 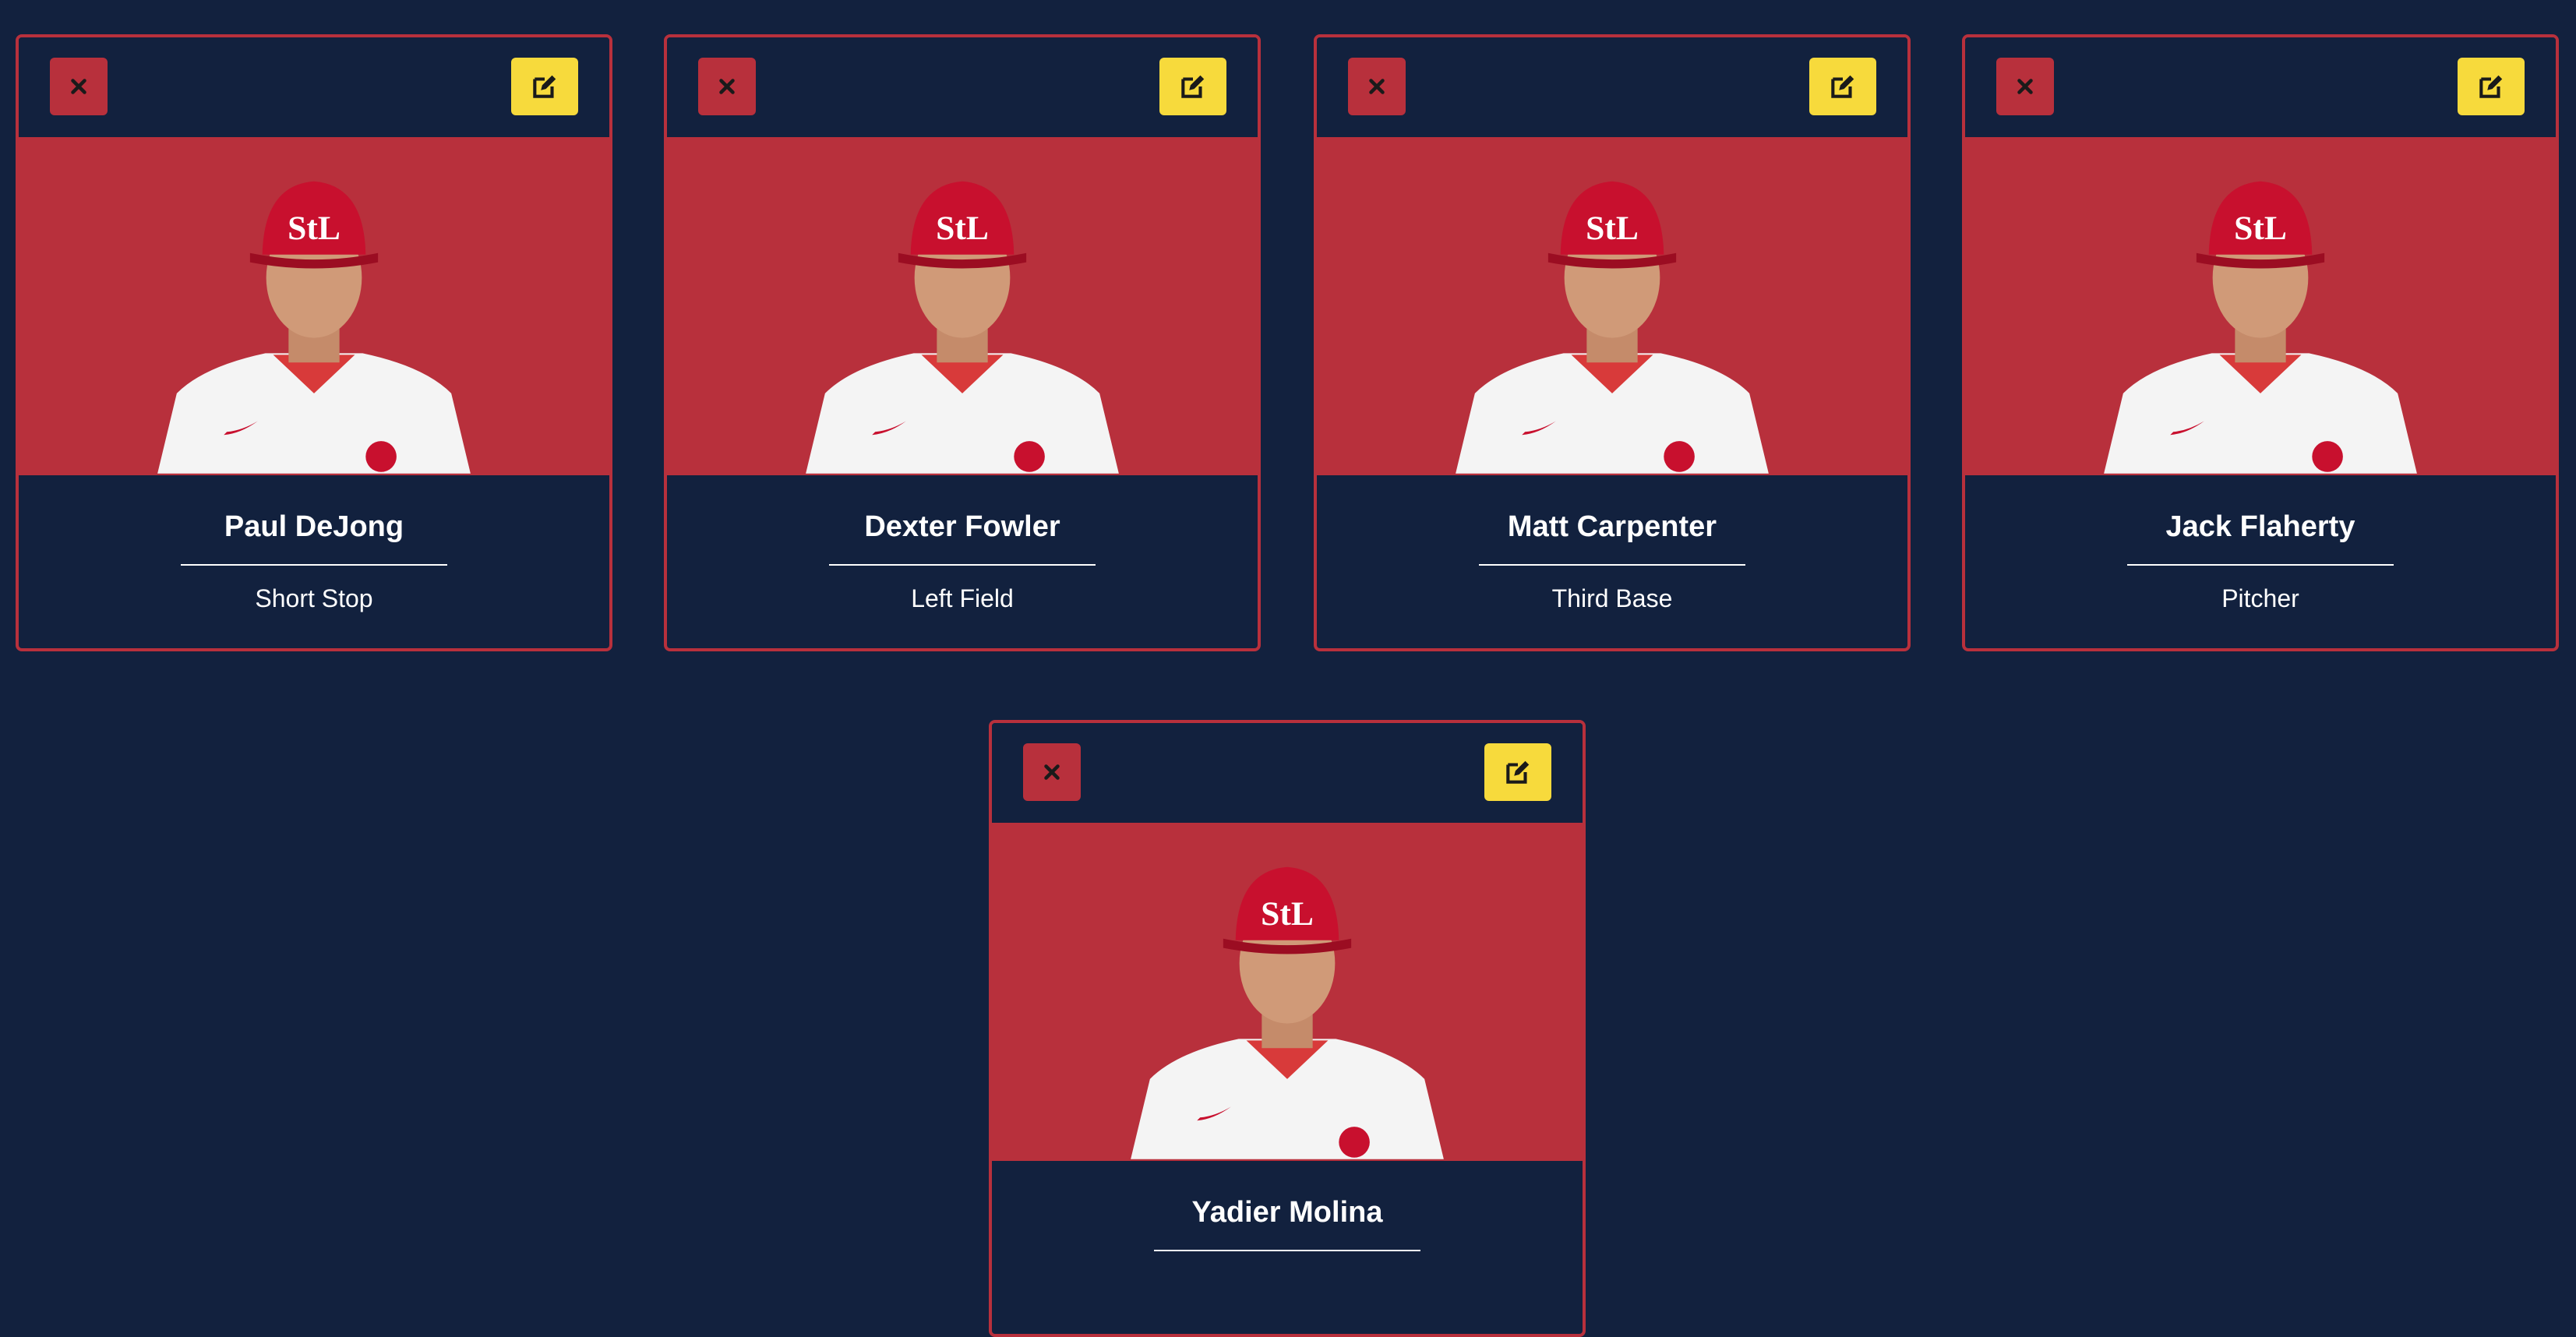 What do you see at coordinates (962, 561) in the screenshot?
I see `player-info: Dexter Fowler Left Field` at bounding box center [962, 561].